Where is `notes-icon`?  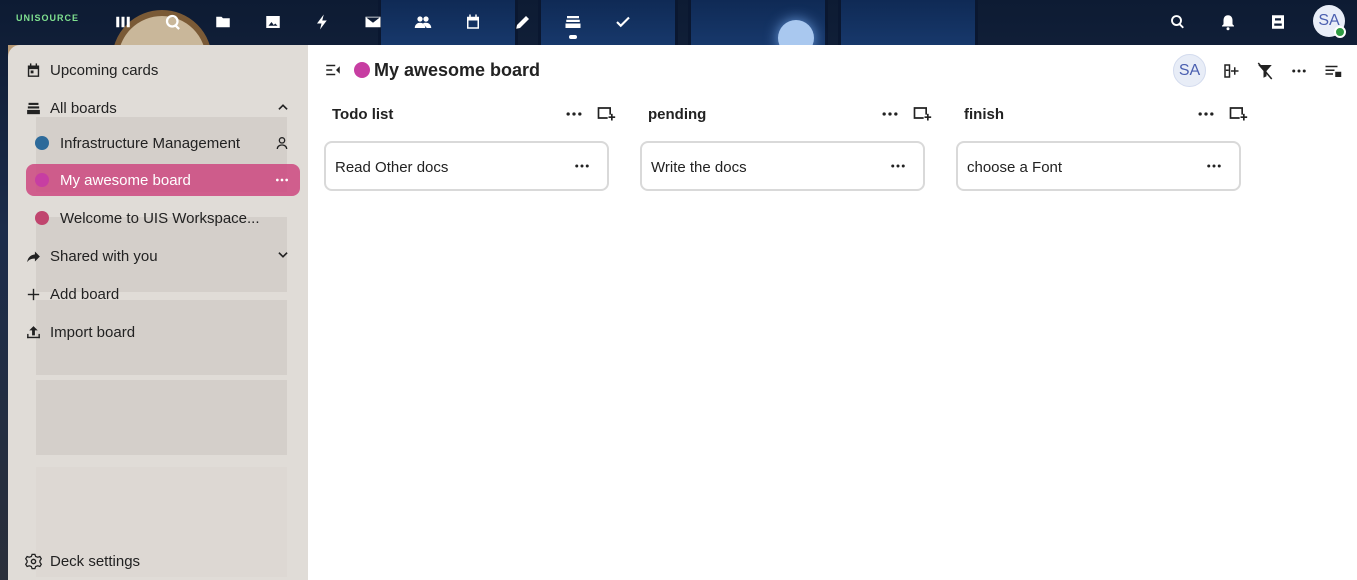 notes-icon is located at coordinates (523, 22).